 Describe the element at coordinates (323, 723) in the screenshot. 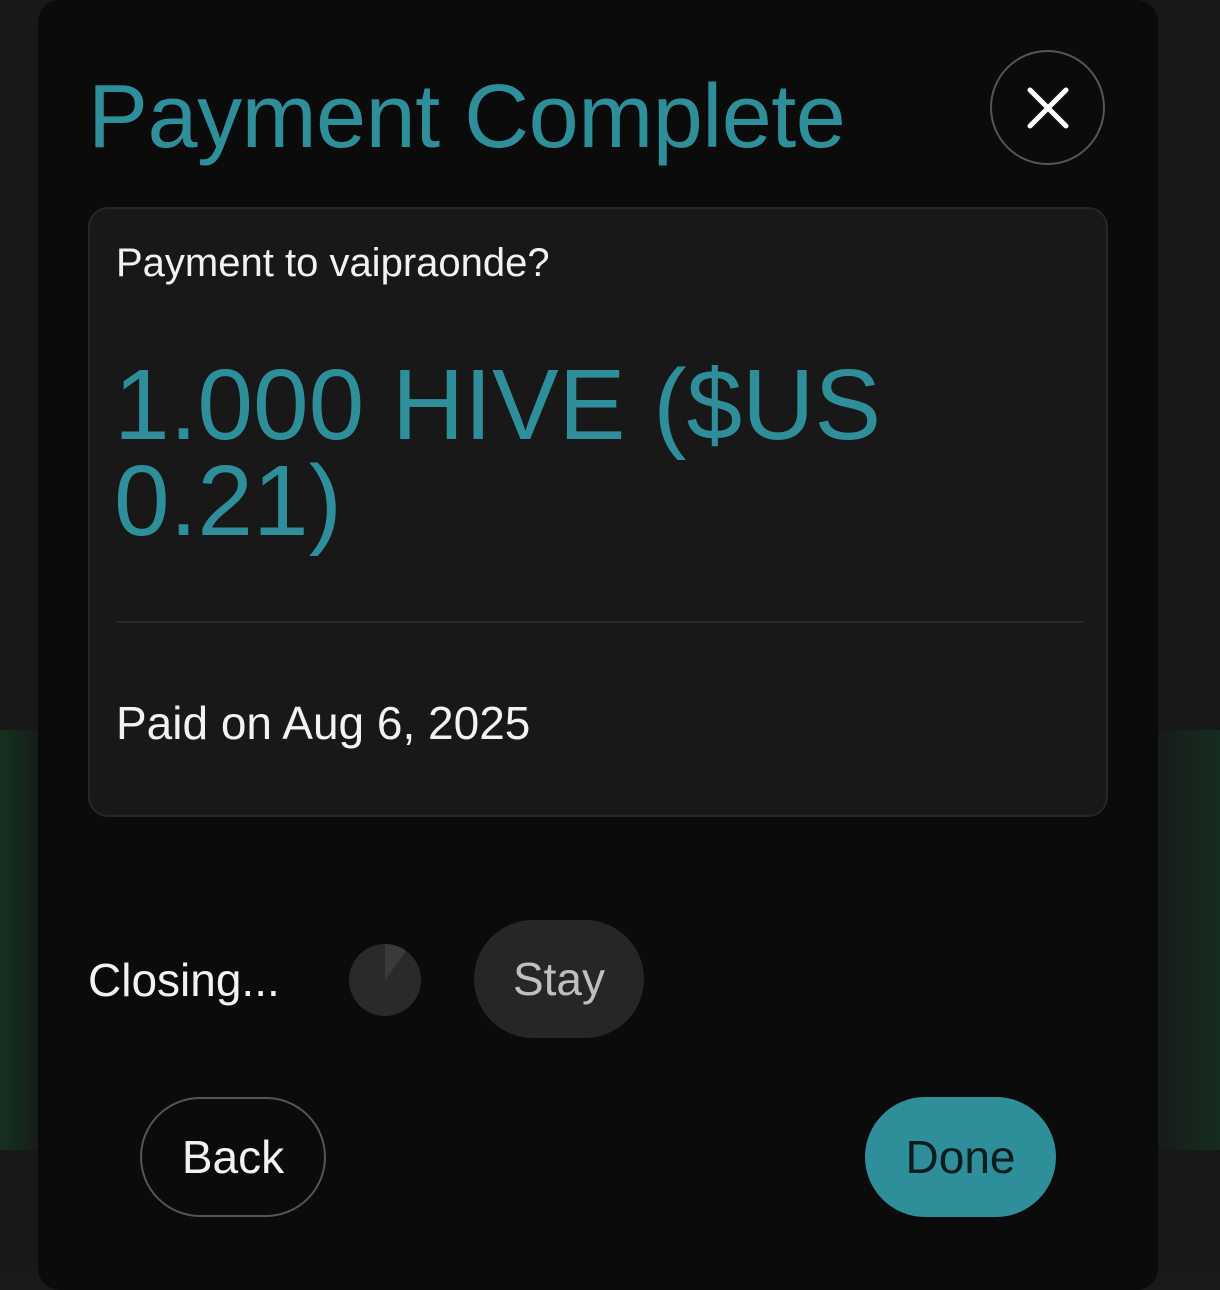

I see `paid-date: Paid on Aug 6, 2025` at that location.